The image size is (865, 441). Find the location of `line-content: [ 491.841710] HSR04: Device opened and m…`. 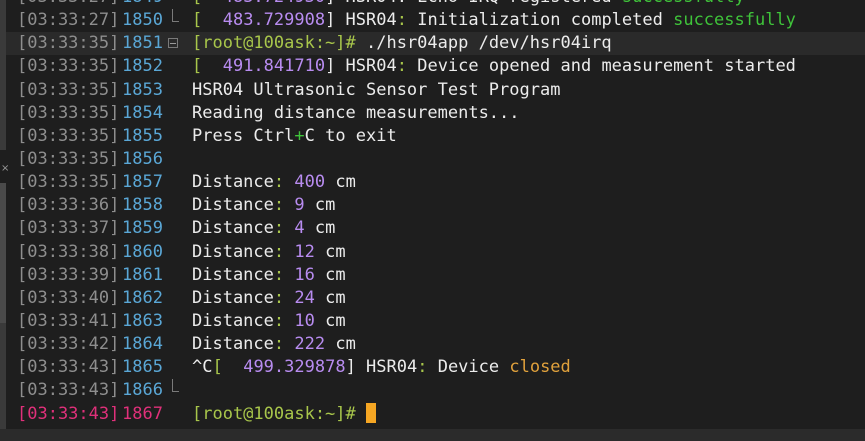

line-content: [ 491.841710] HSR04: Device opened and m… is located at coordinates (528, 66).